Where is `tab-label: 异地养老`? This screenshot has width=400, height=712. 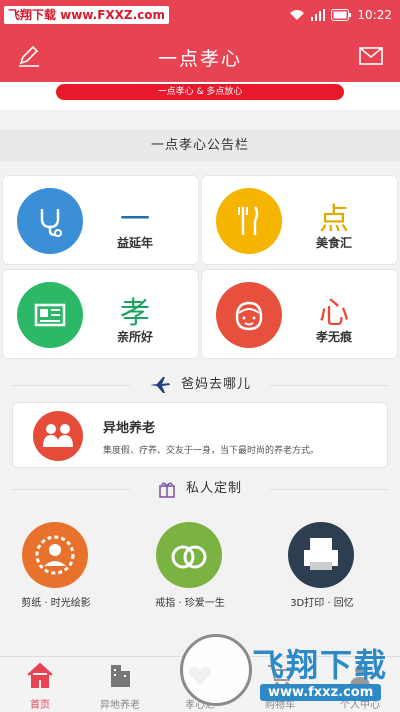
tab-label: 异地养老 is located at coordinates (120, 705).